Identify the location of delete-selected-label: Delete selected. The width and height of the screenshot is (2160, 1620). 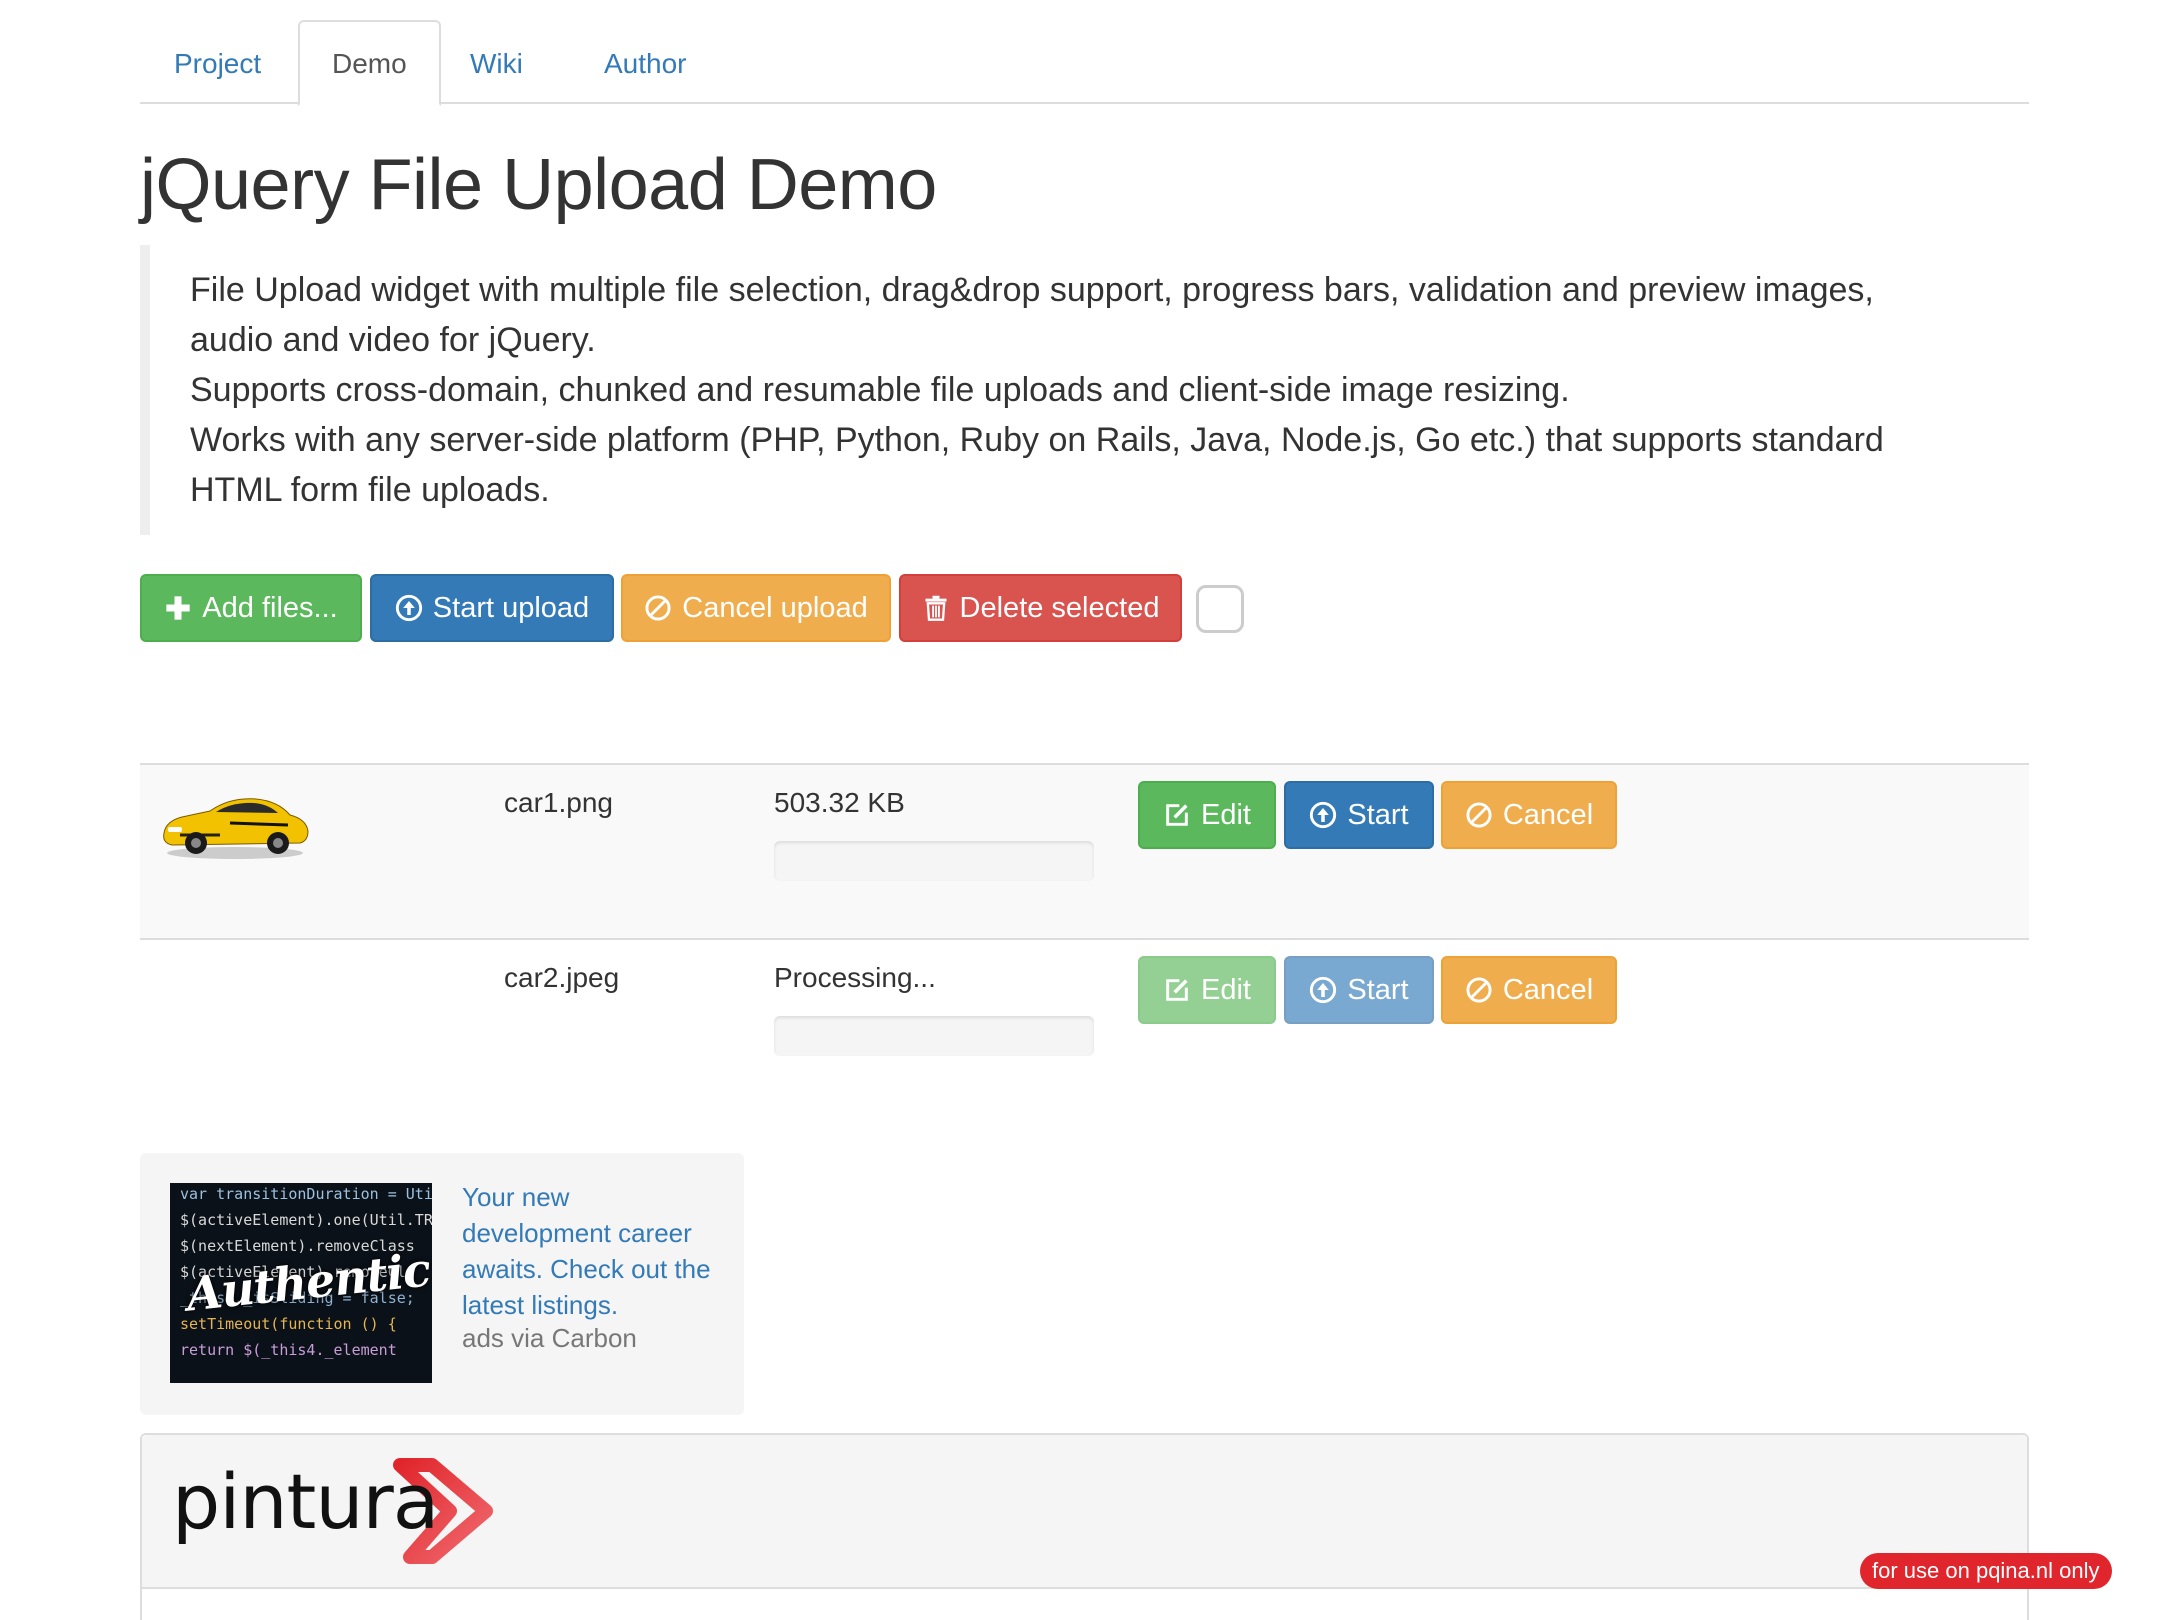
(1059, 607).